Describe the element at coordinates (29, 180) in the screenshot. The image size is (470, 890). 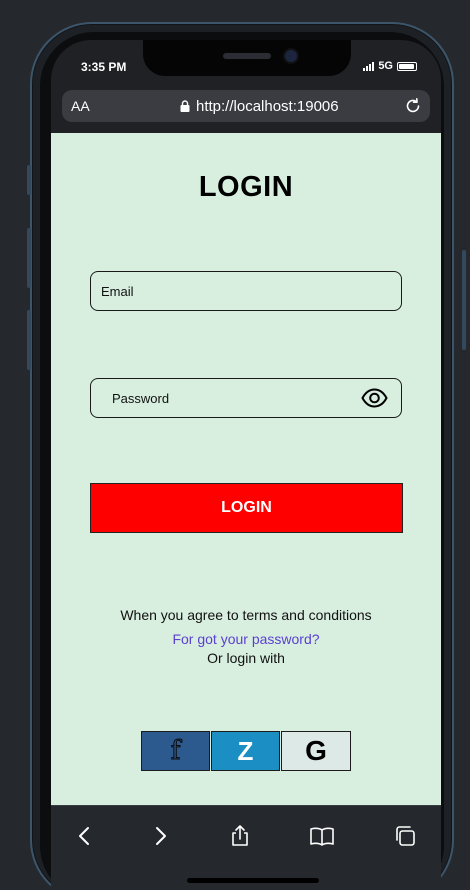
I see `mute-switch` at that location.